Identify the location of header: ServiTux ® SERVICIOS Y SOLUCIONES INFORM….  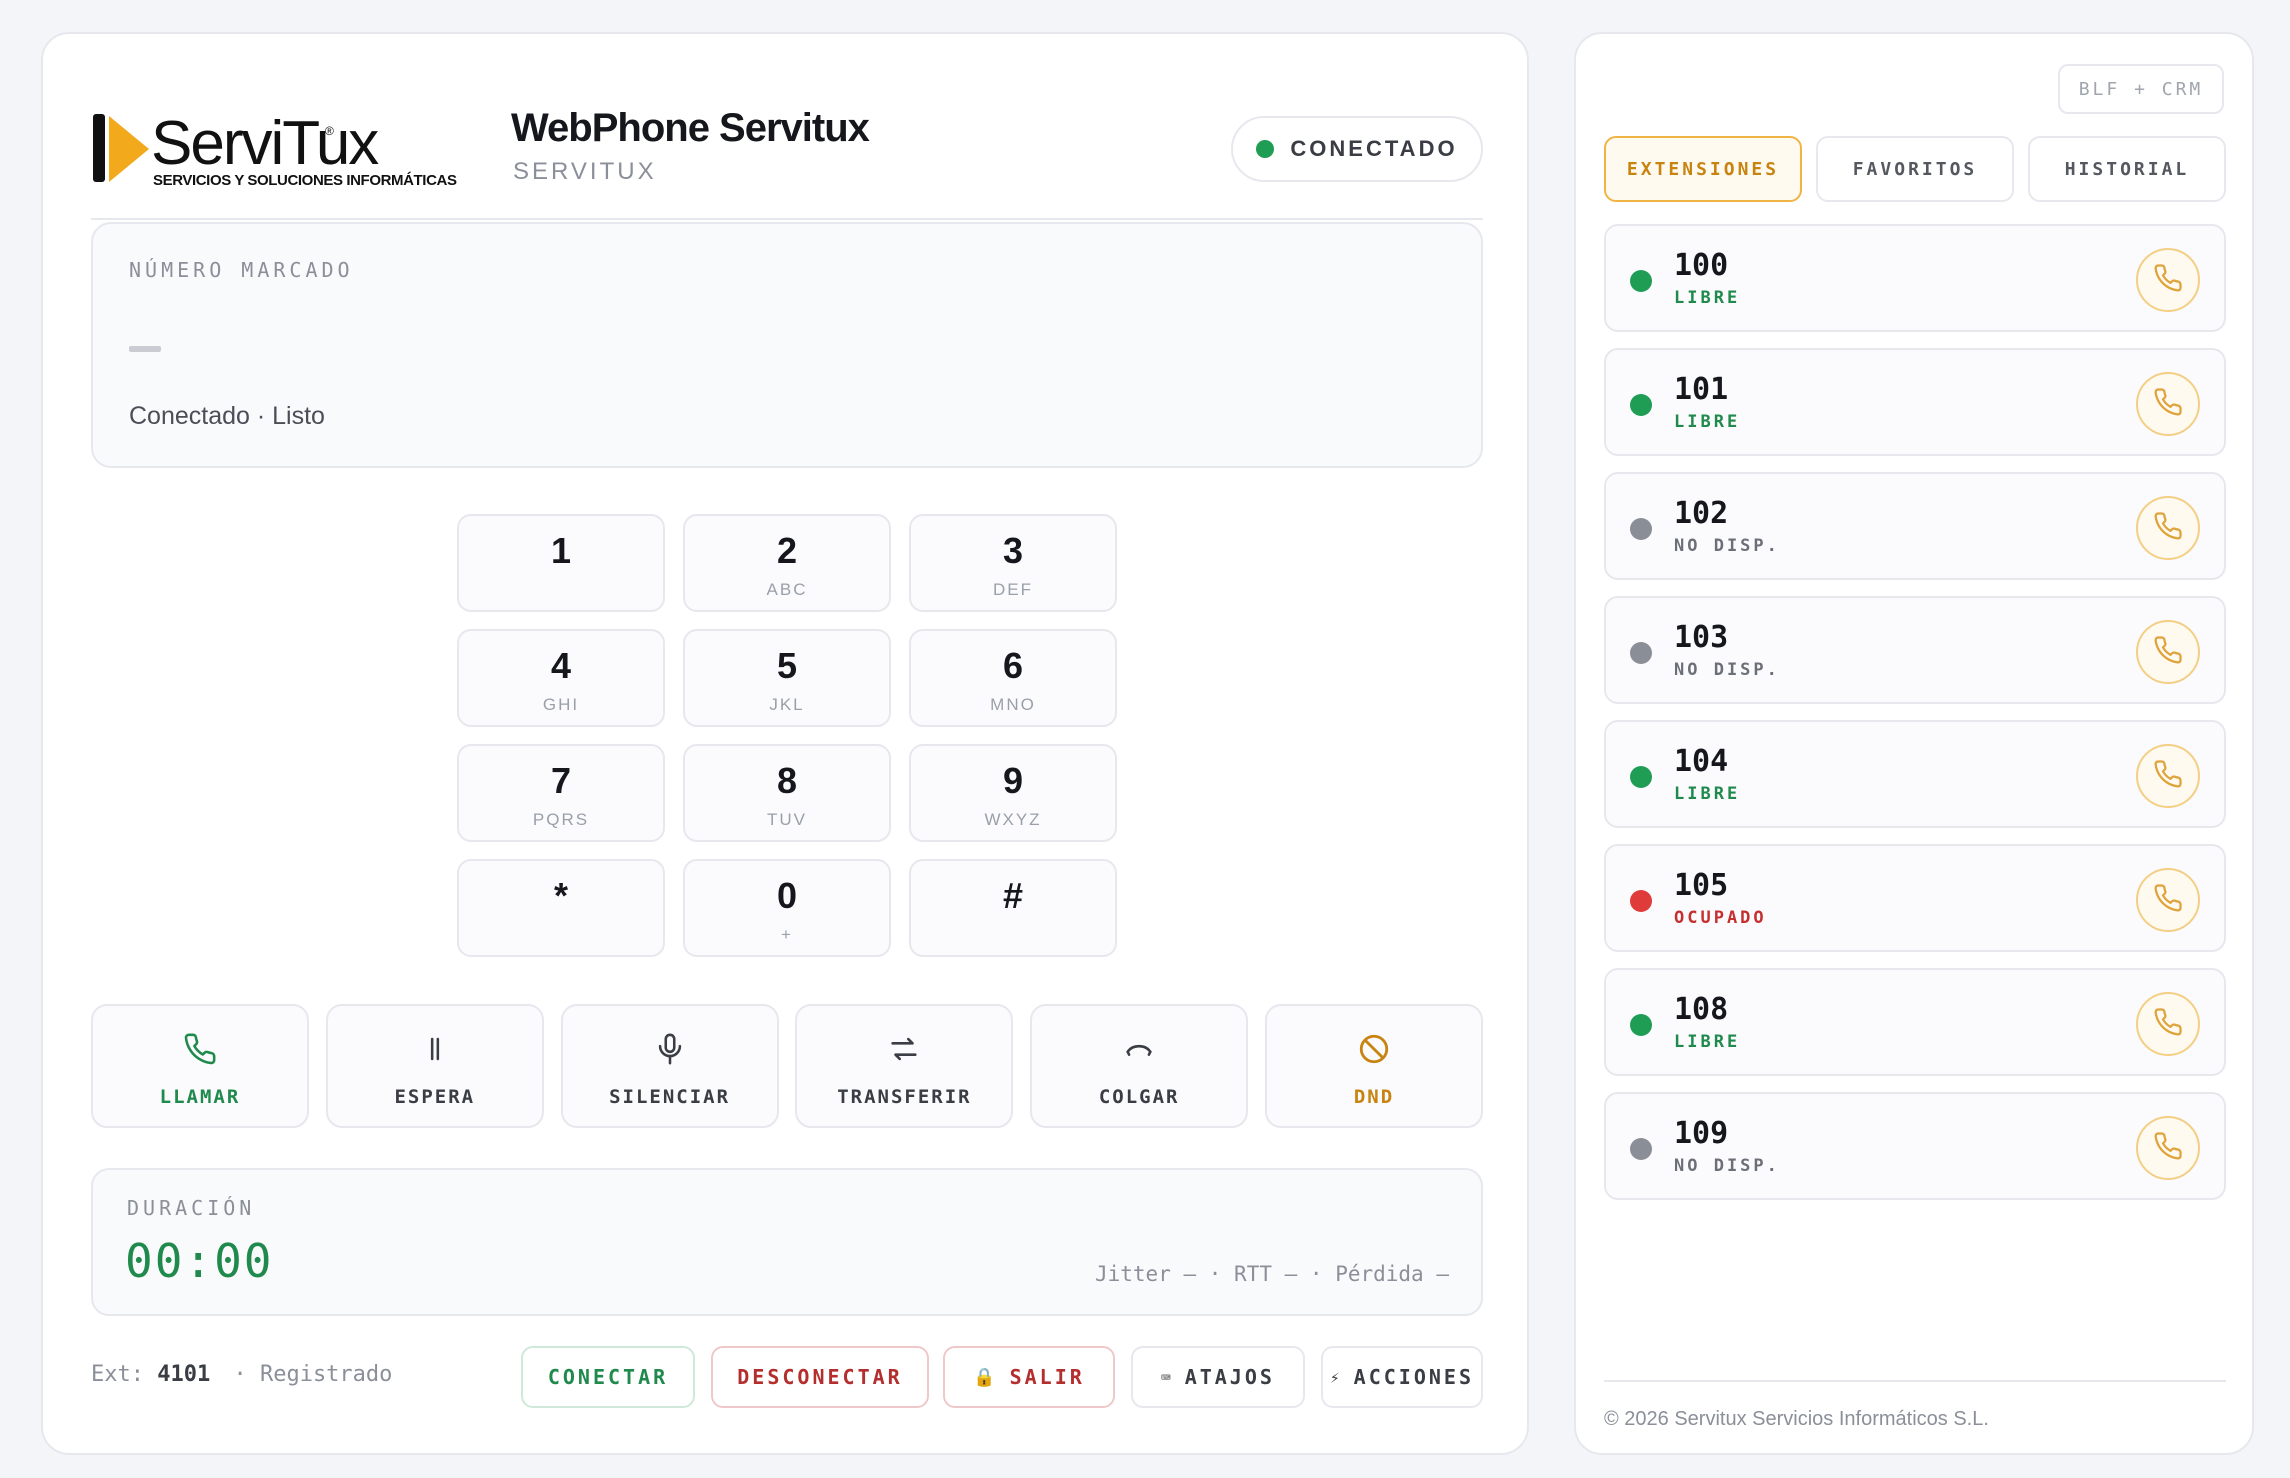
(787, 149).